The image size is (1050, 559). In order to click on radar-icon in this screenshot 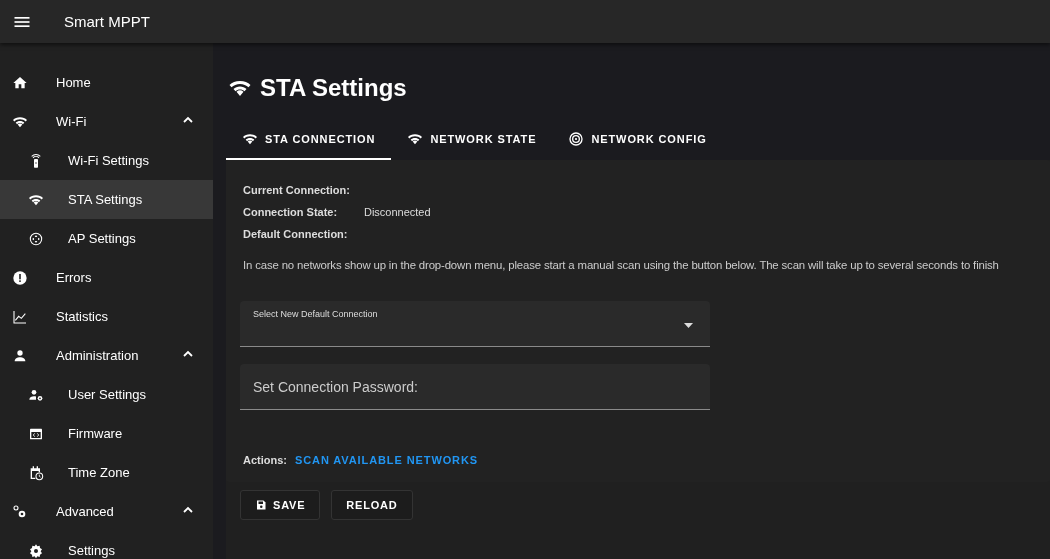, I will do `click(576, 138)`.